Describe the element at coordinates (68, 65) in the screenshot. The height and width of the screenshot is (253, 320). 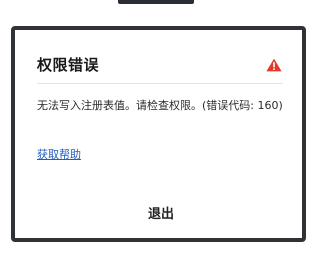
I see `dialog-title: 权限错误` at that location.